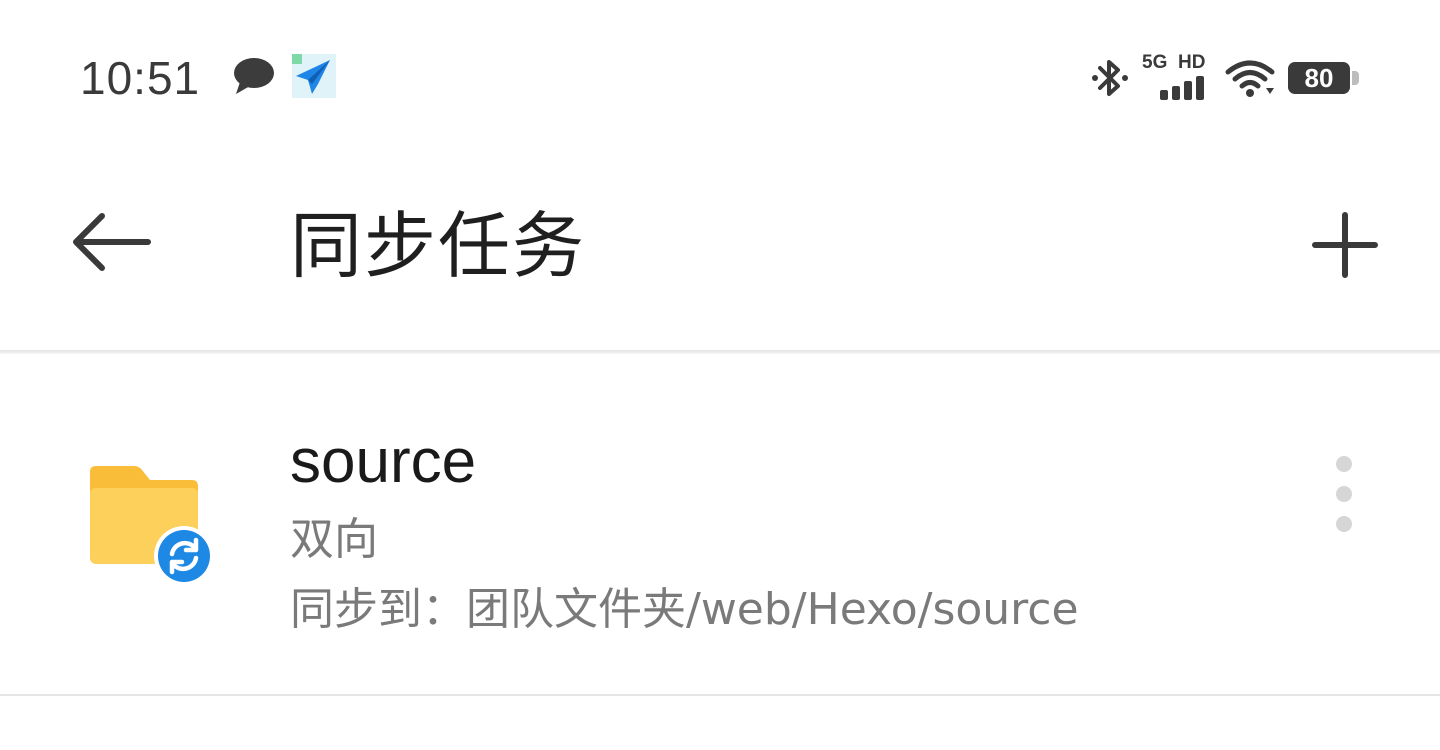  What do you see at coordinates (378, 609) in the screenshot?
I see `task-destination-label: 同步到：` at bounding box center [378, 609].